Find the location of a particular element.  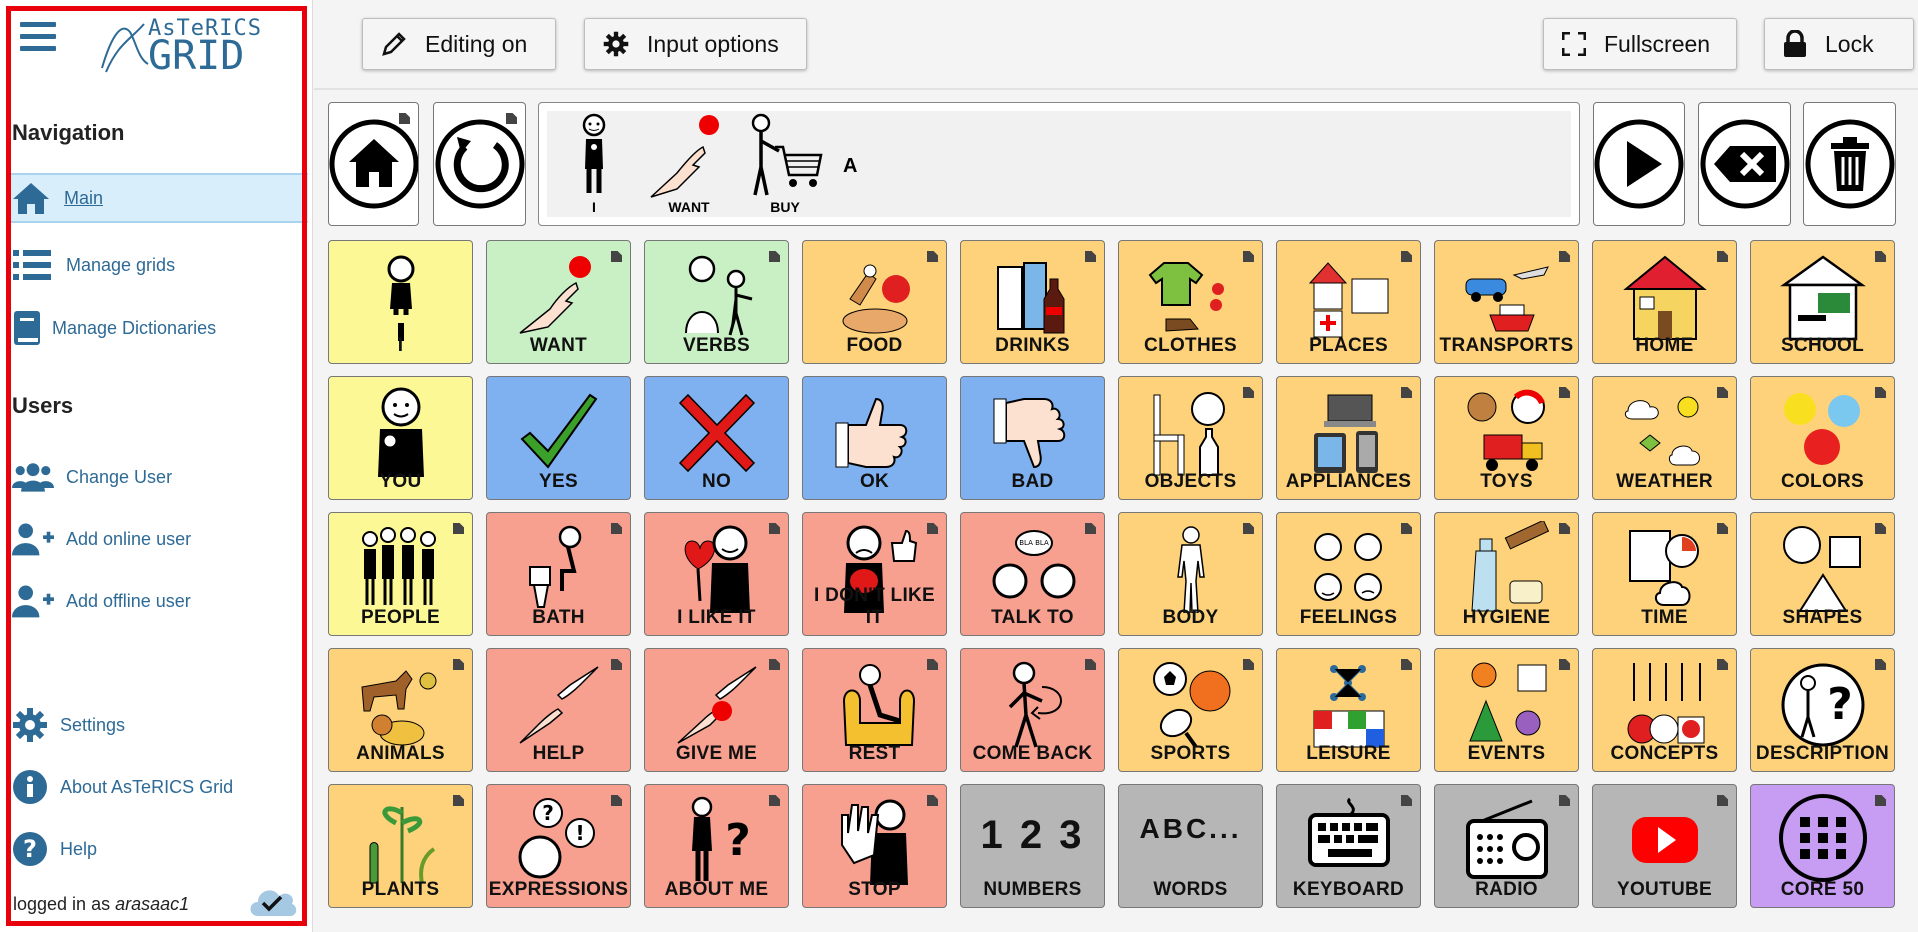

grid-cell-toys: TOYS is located at coordinates (1506, 438).